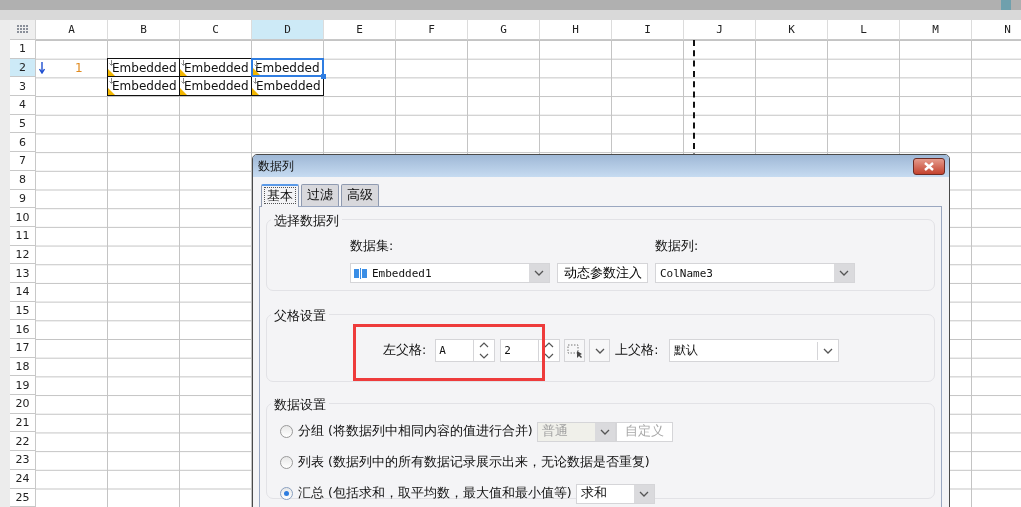  Describe the element at coordinates (405, 350) in the screenshot. I see `field-label: 左父格:` at that location.